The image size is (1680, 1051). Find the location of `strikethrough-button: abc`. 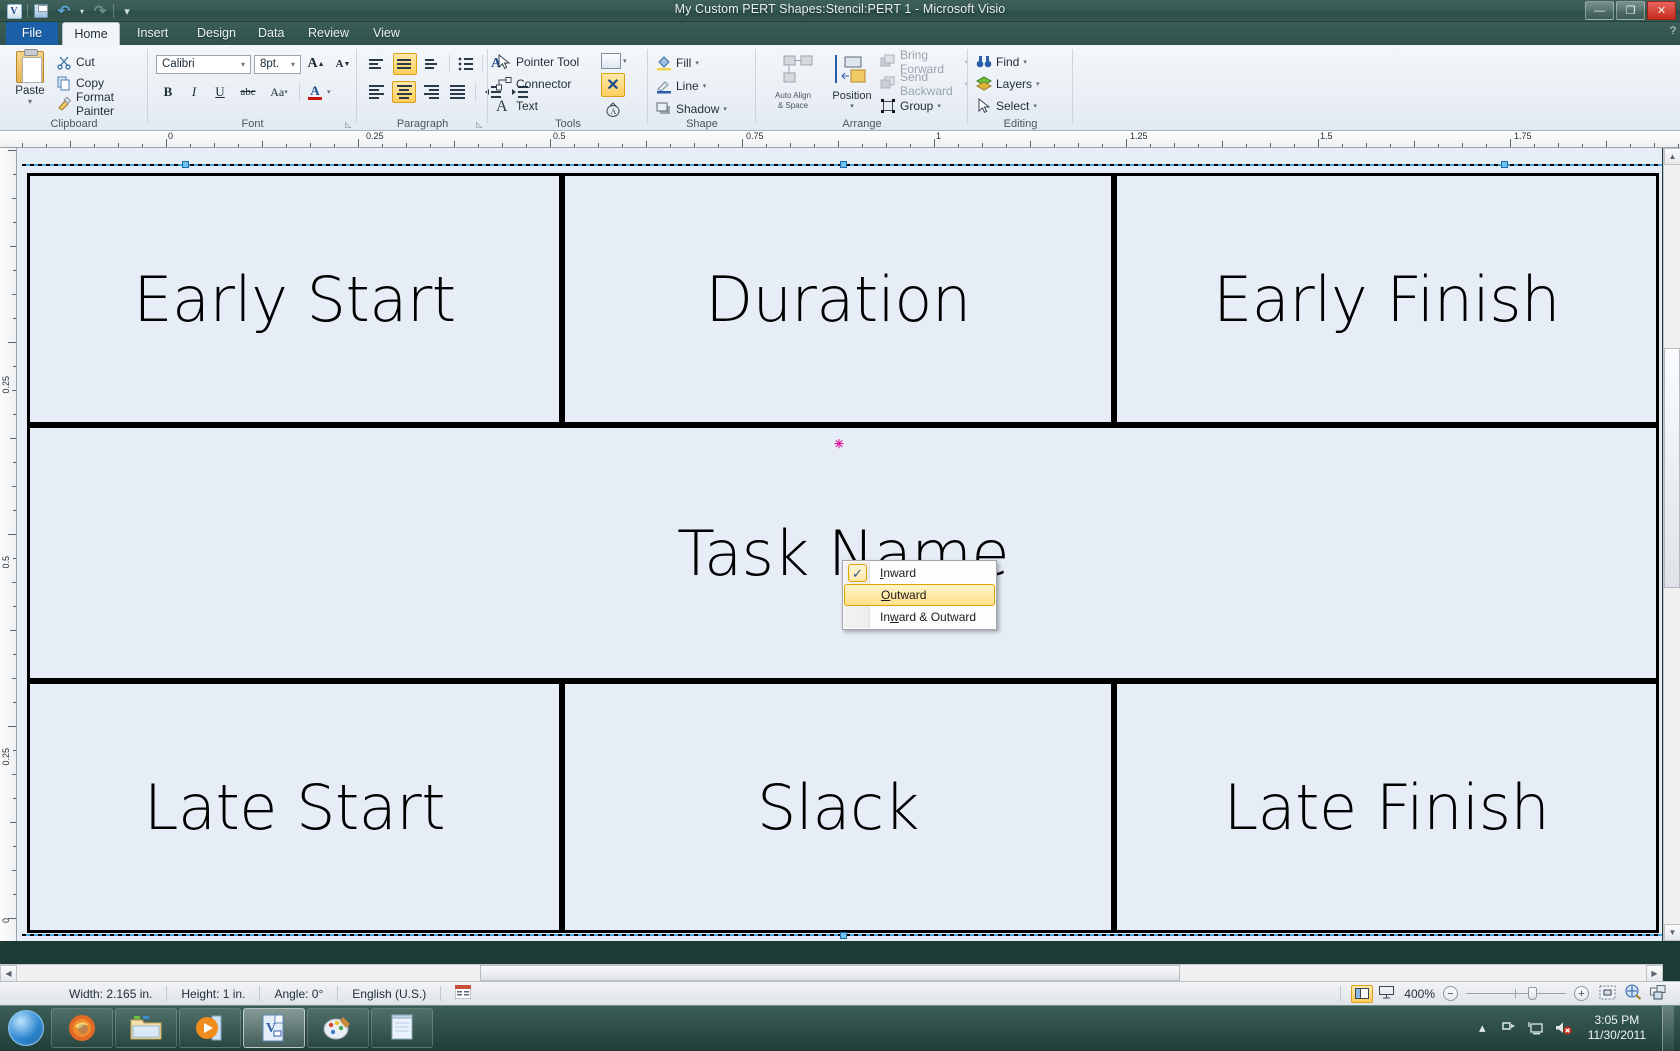

strikethrough-button: abc is located at coordinates (248, 92).